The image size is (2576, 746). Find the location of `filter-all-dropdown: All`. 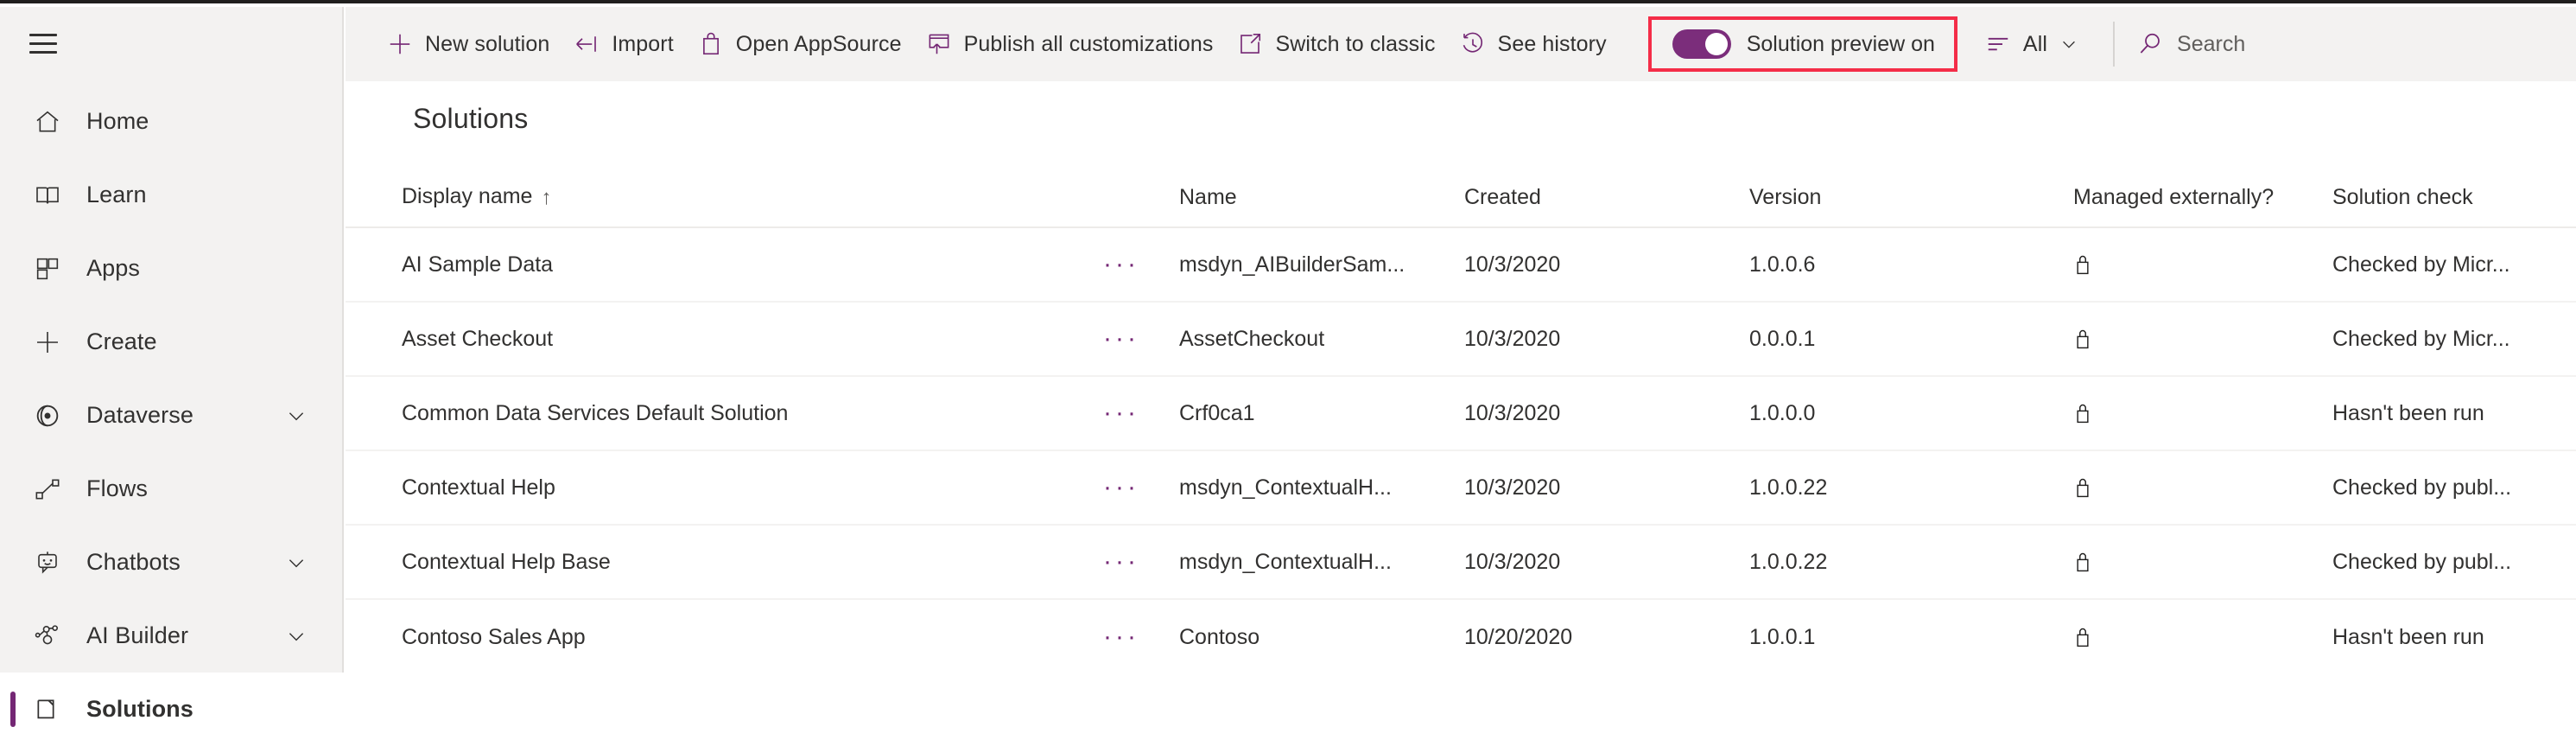

filter-all-dropdown: All is located at coordinates (2032, 44).